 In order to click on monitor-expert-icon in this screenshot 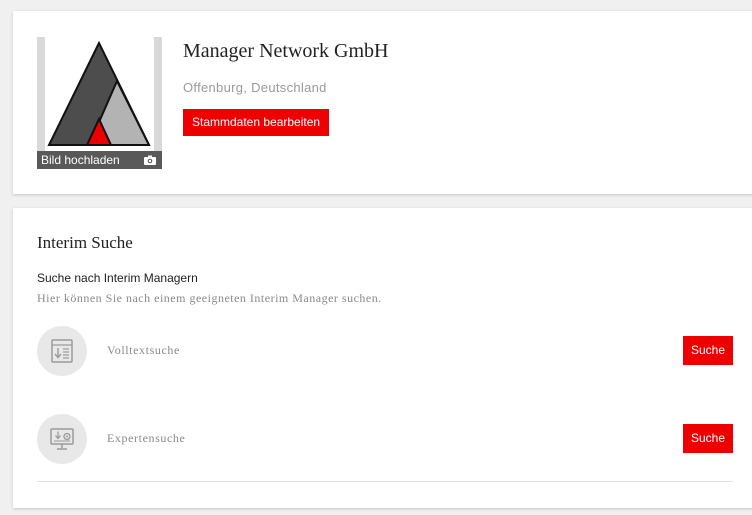, I will do `click(62, 439)`.